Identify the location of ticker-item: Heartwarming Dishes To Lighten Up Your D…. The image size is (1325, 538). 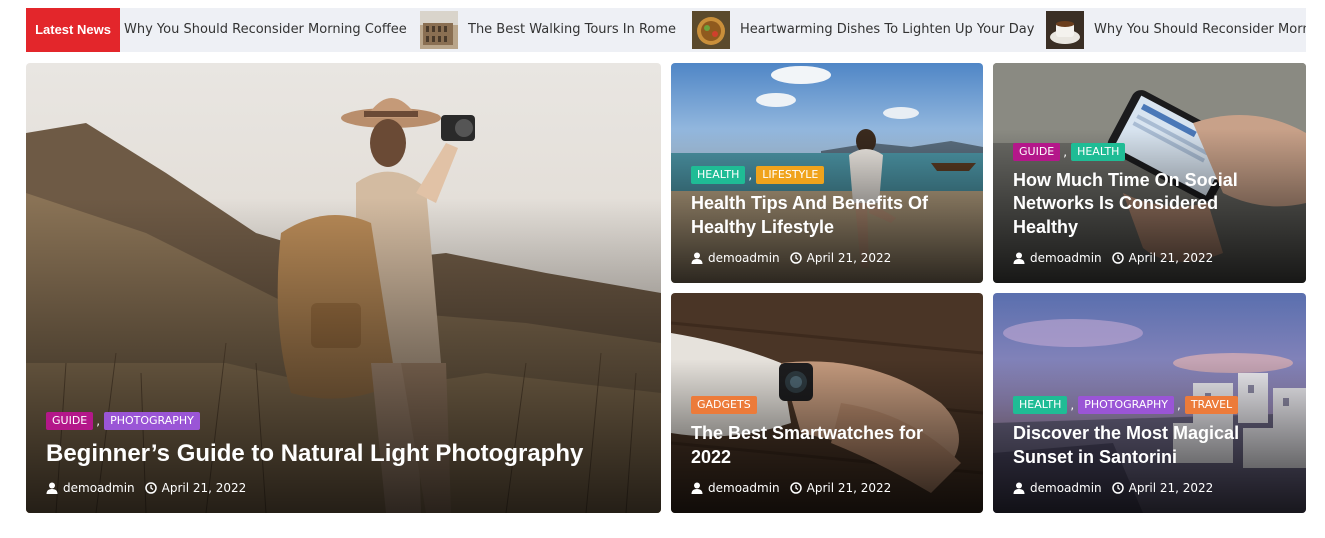
(863, 30).